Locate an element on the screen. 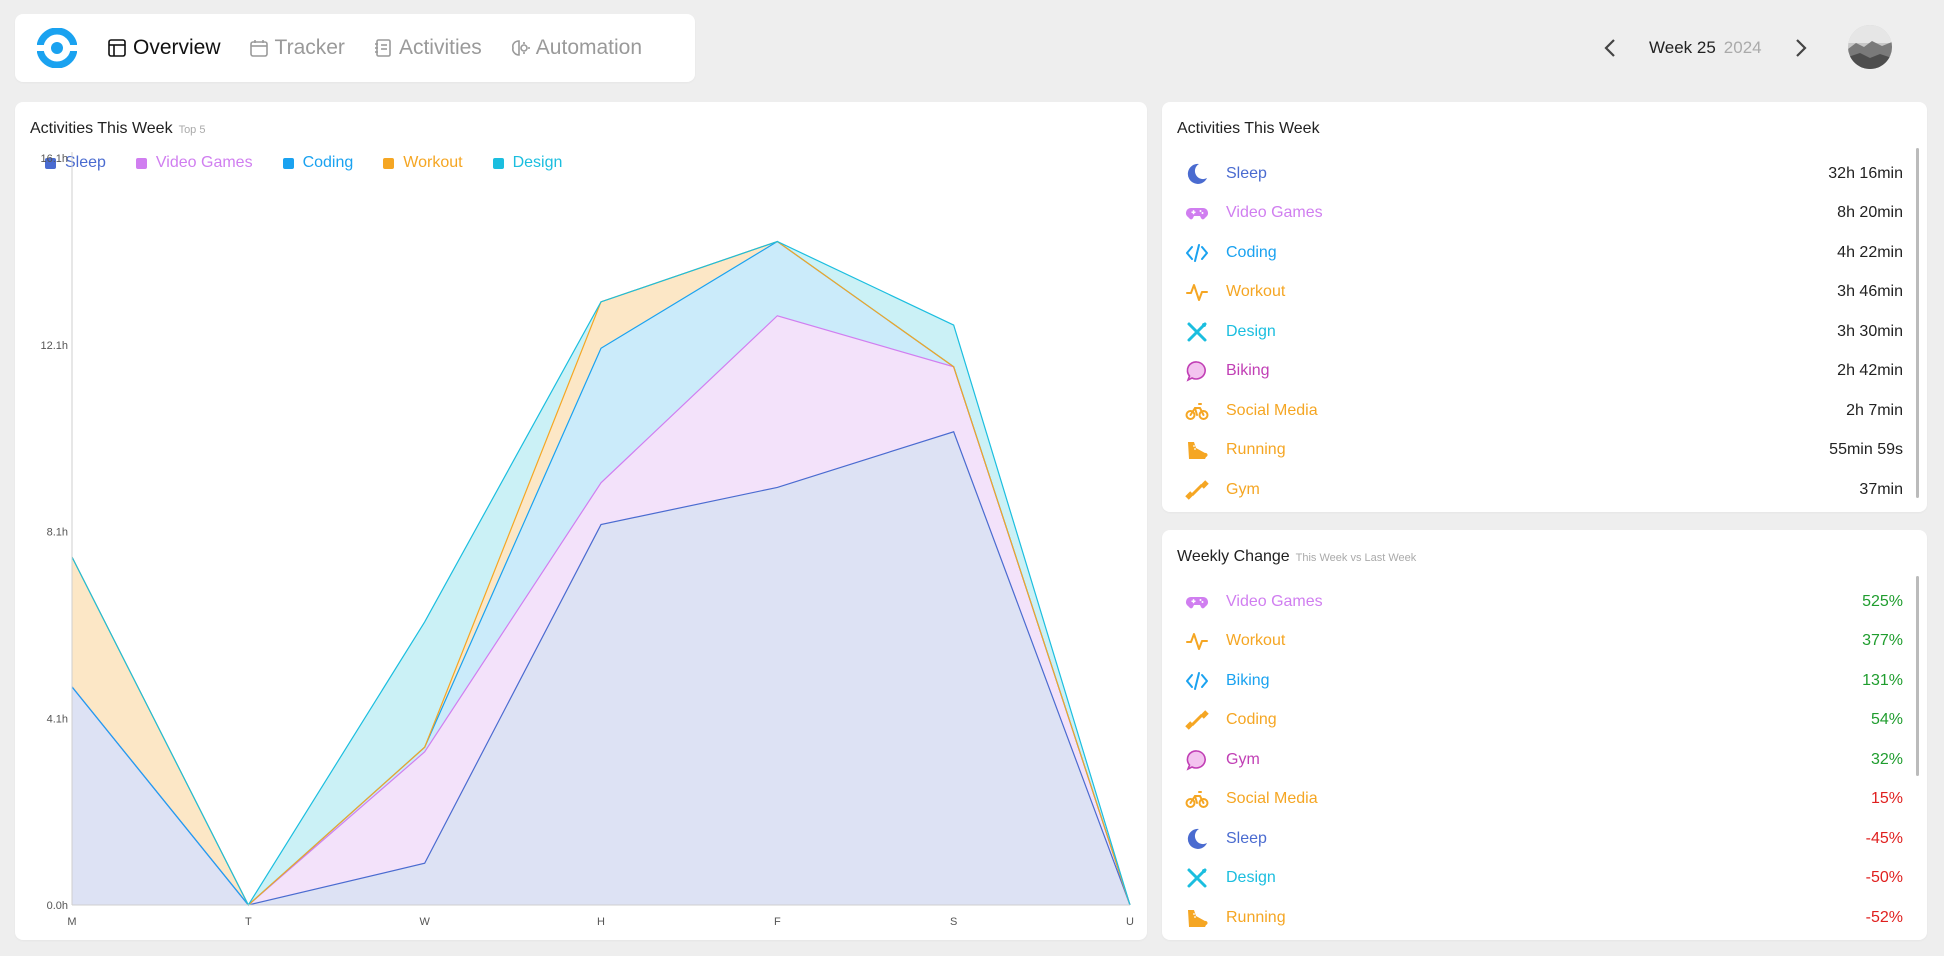  weekly-change-title: Weekly Change is located at coordinates (1233, 556).